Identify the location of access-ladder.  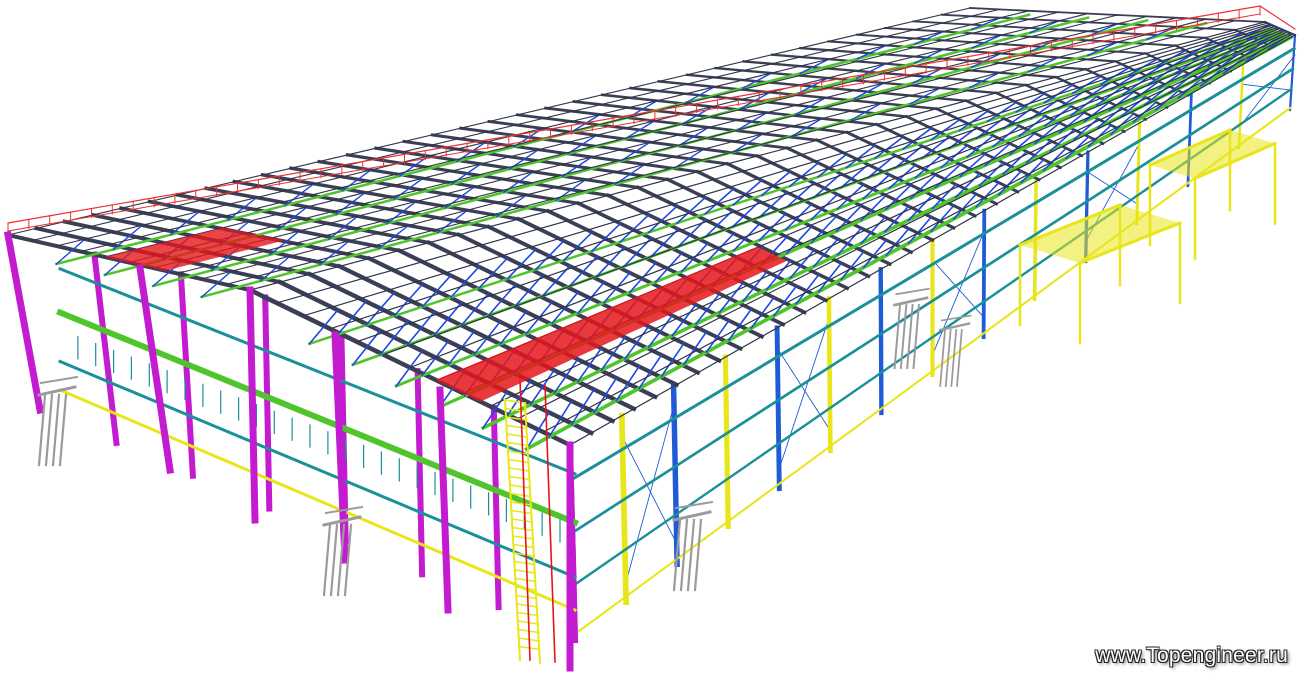
(529, 522).